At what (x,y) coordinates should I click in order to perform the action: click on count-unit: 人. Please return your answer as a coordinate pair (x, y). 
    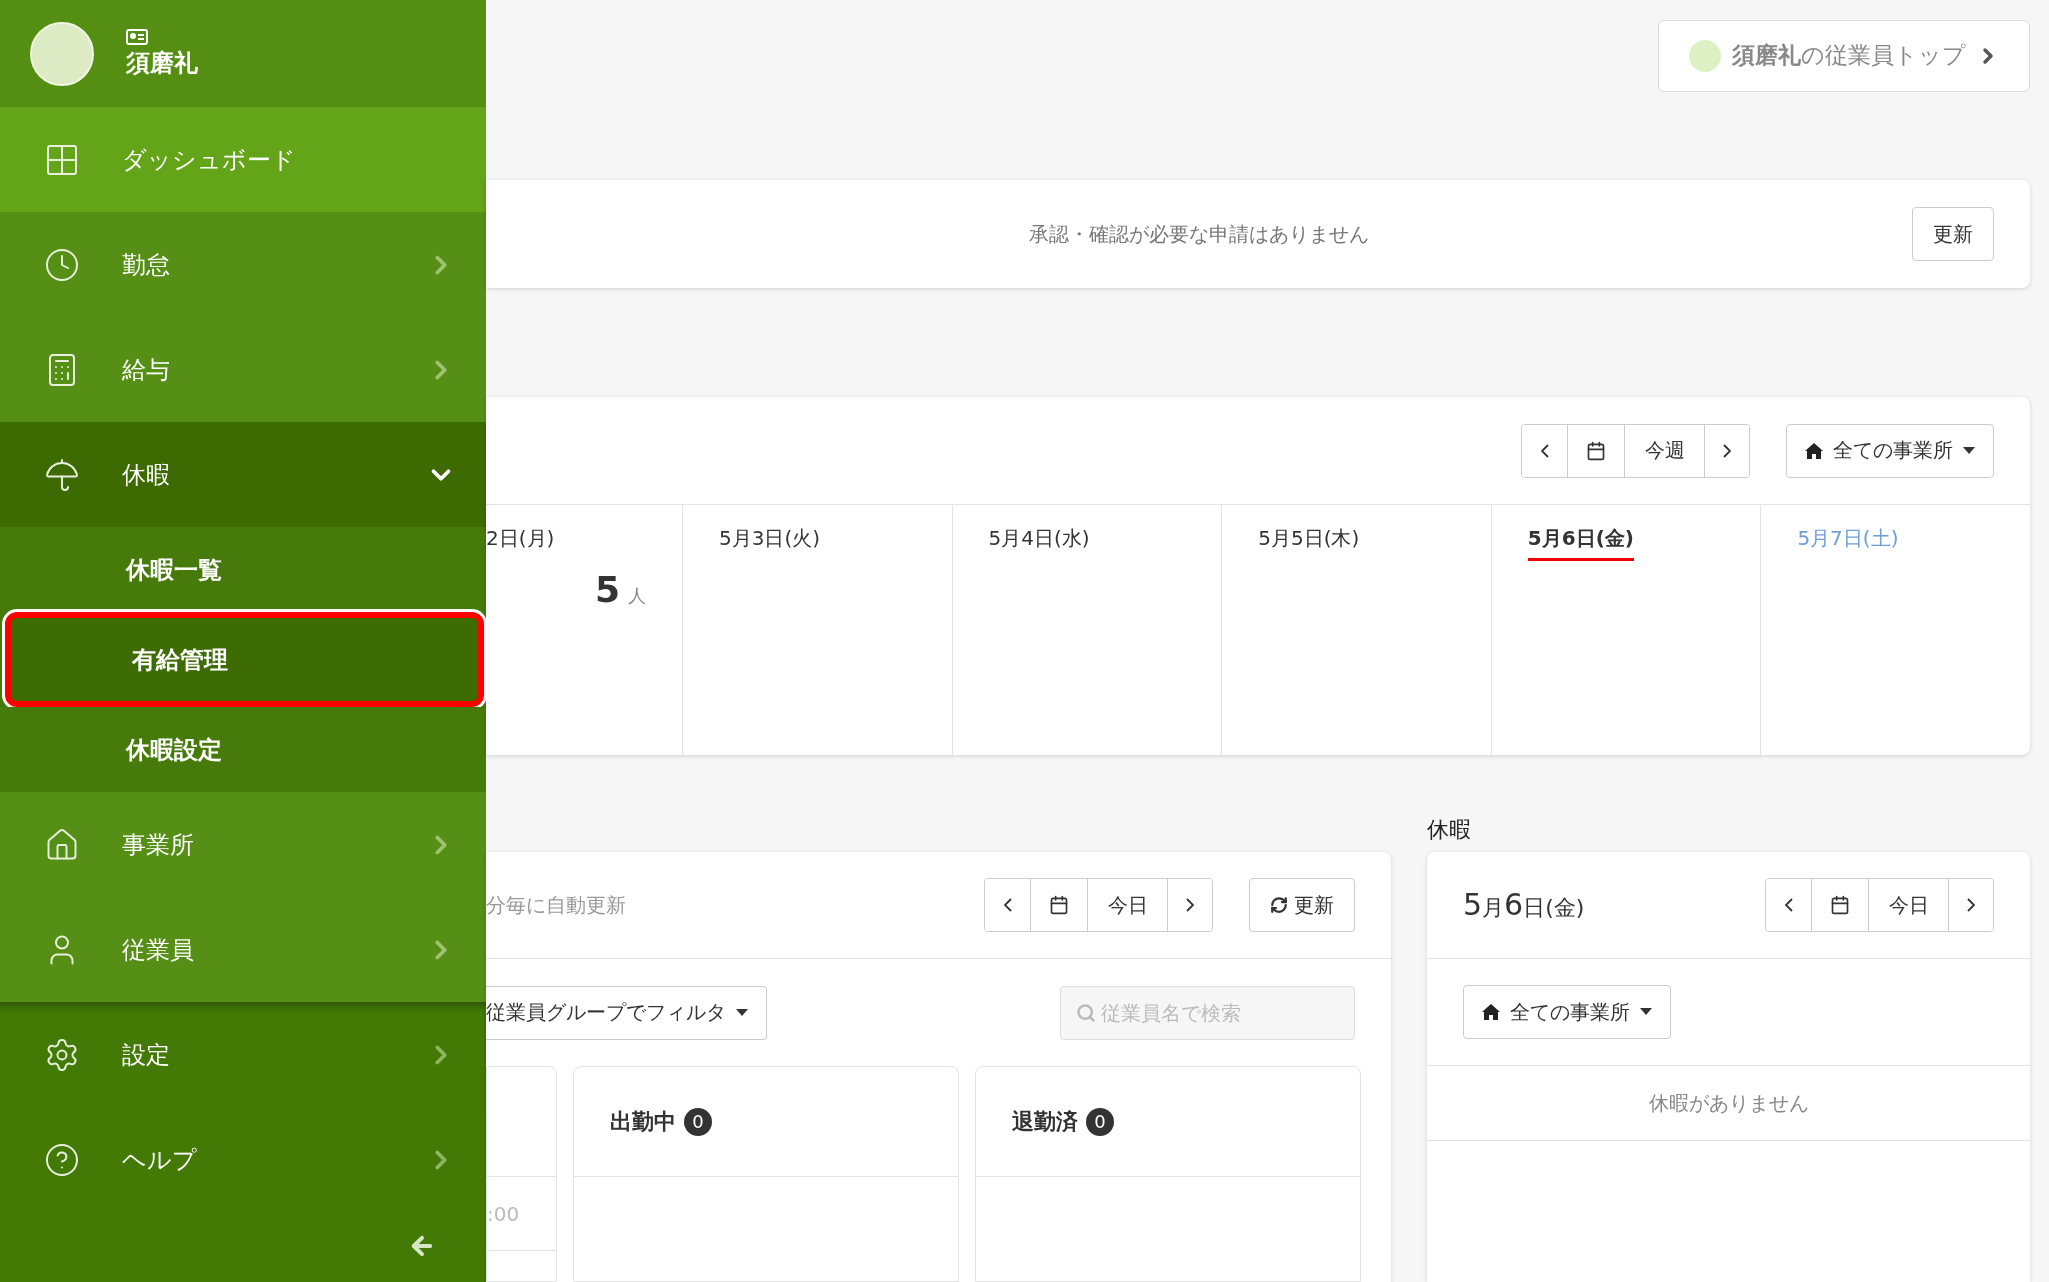
    Looking at the image, I should click on (637, 596).